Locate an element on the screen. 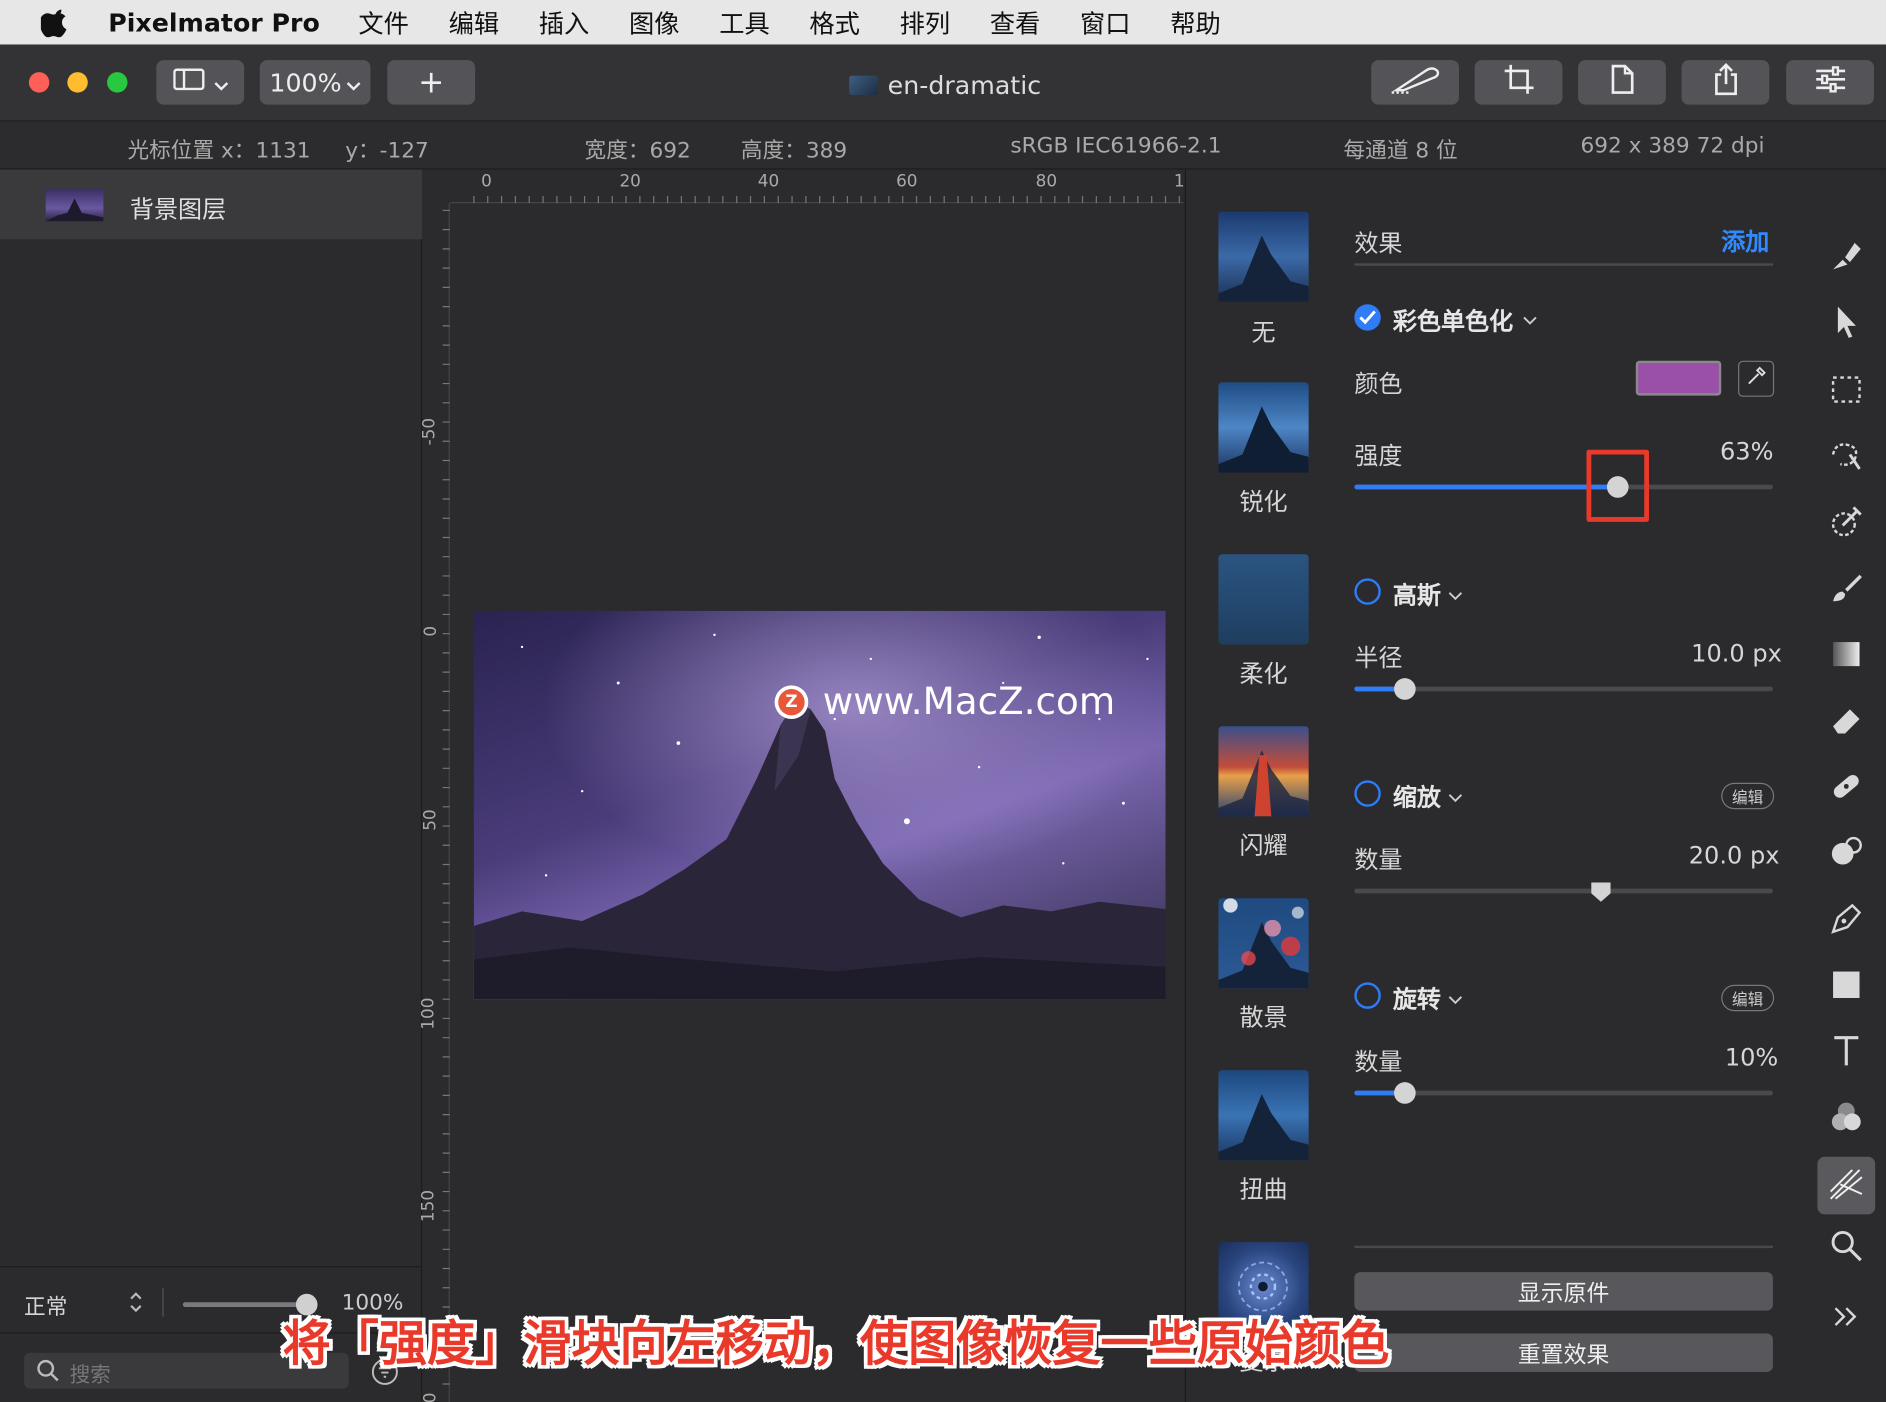  quick-selection-tool is located at coordinates (1846, 458).